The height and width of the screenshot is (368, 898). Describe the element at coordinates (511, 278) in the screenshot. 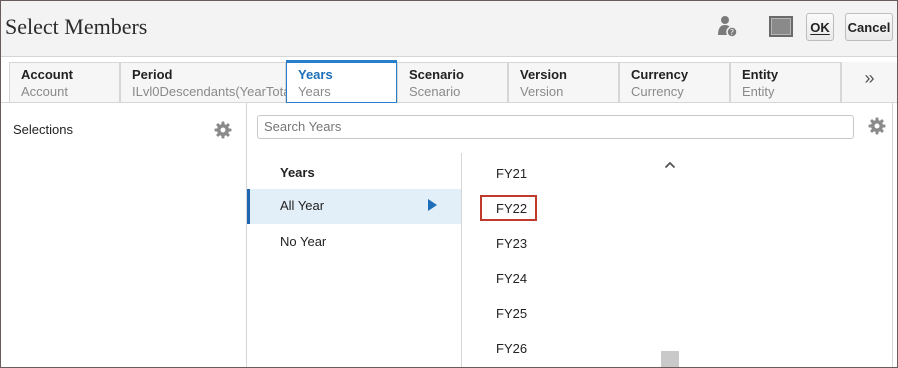

I see `member-item: FY24` at that location.